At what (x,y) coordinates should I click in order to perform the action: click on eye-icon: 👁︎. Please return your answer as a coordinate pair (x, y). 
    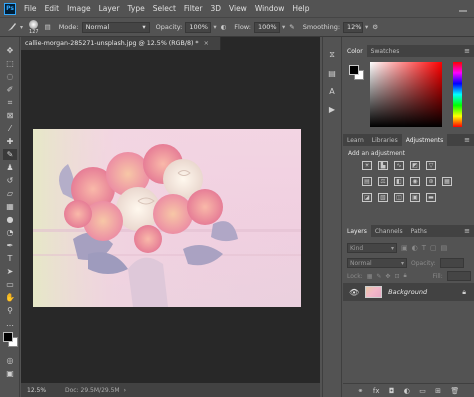
    Looking at the image, I should click on (354, 292).